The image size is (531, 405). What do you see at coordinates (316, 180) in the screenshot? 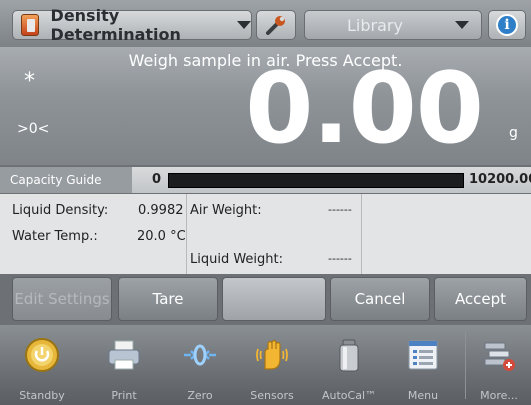
I see `capacity-bar` at bounding box center [316, 180].